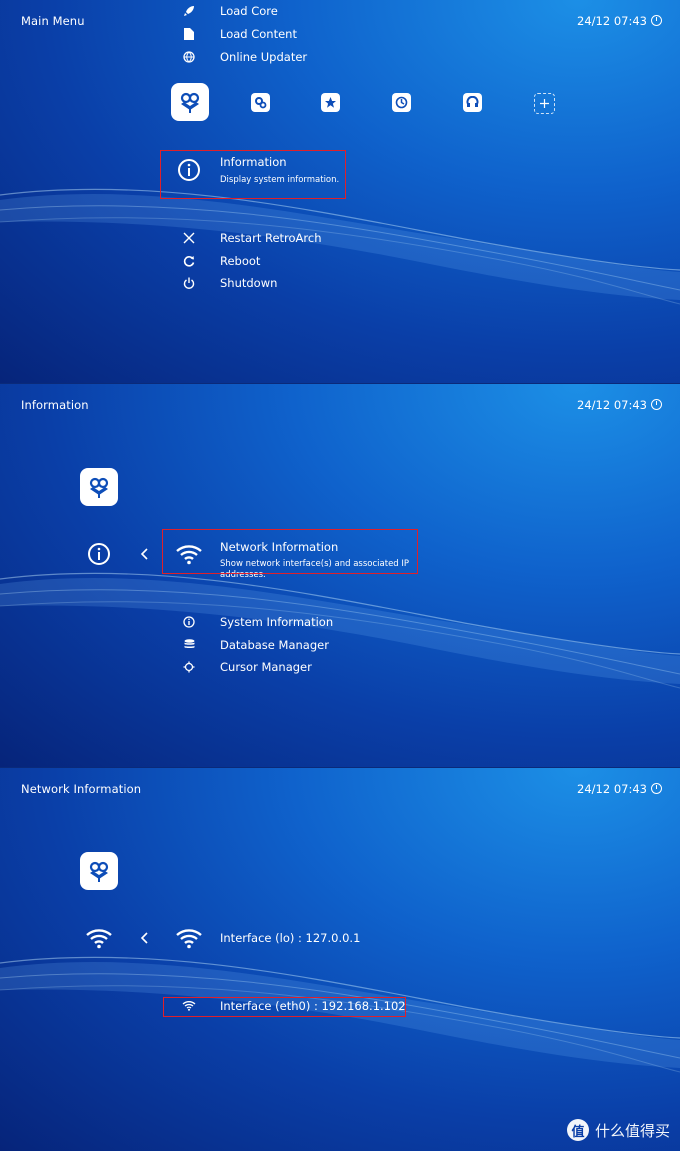 This screenshot has width=680, height=1151. Describe the element at coordinates (290, 938) in the screenshot. I see `interface-lo-item: Interface (lo) : 127.0.0.1` at that location.